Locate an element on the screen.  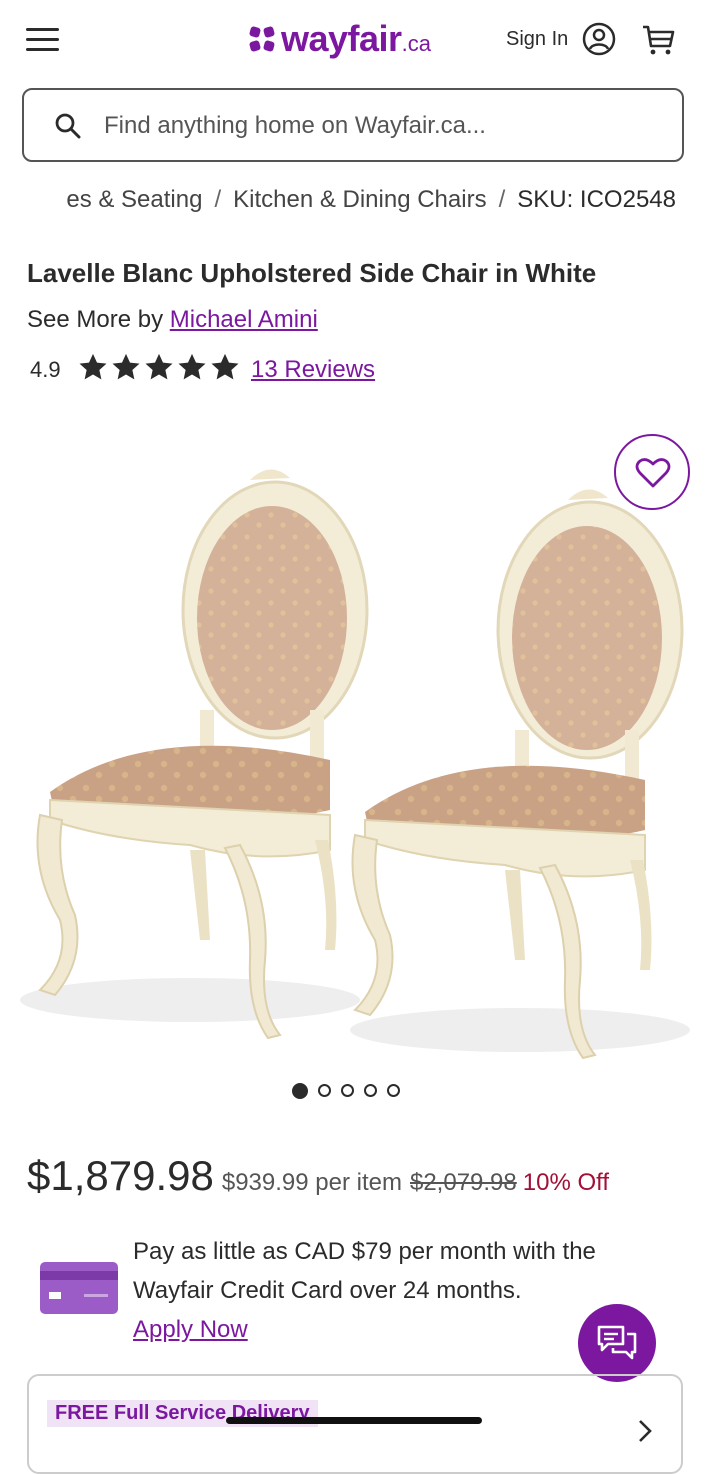
discount-badge: 10% Off is located at coordinates (566, 1182).